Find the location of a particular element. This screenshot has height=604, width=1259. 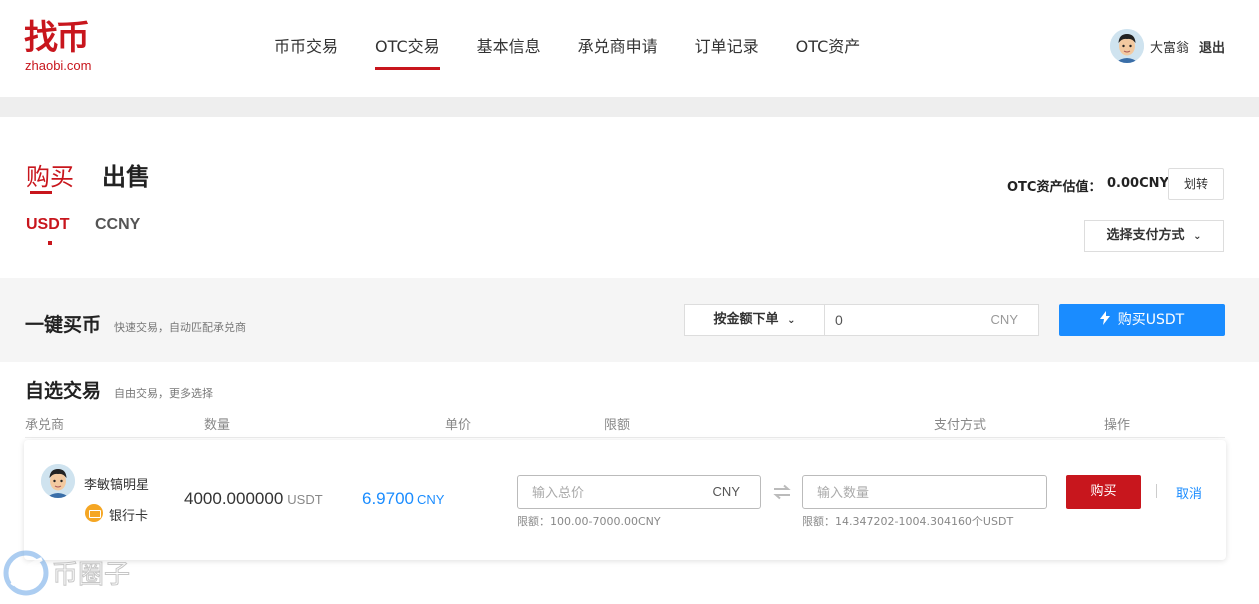

column-header-limit: 限额 is located at coordinates (617, 425).